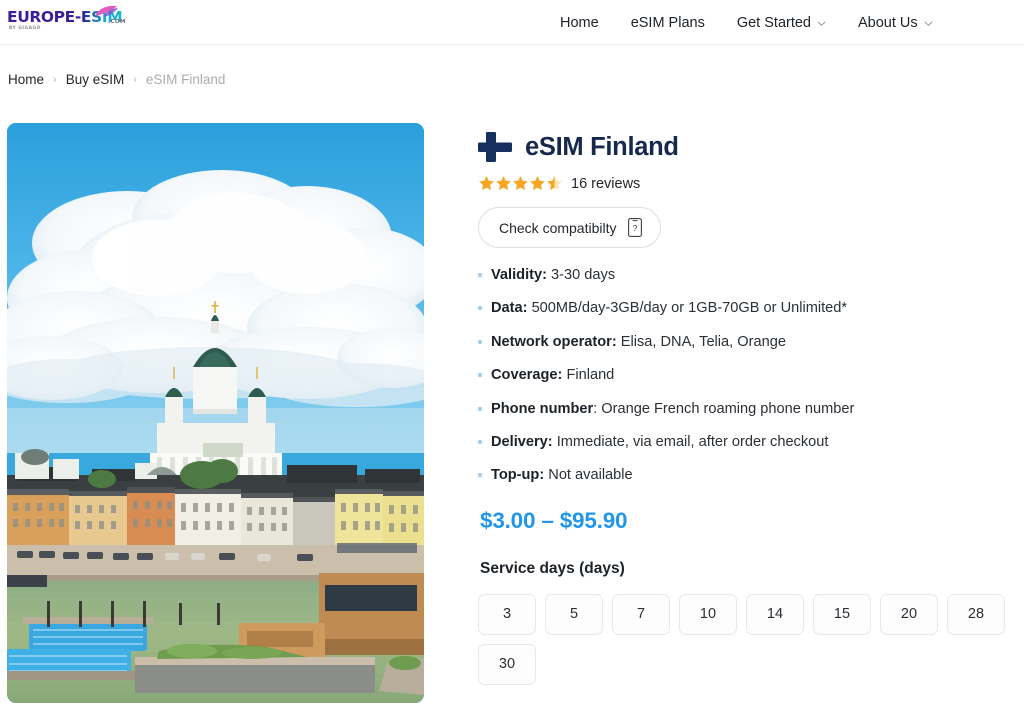 Image resolution: width=1024 pixels, height=703 pixels. What do you see at coordinates (708, 614) in the screenshot?
I see `service-day-option: 10` at bounding box center [708, 614].